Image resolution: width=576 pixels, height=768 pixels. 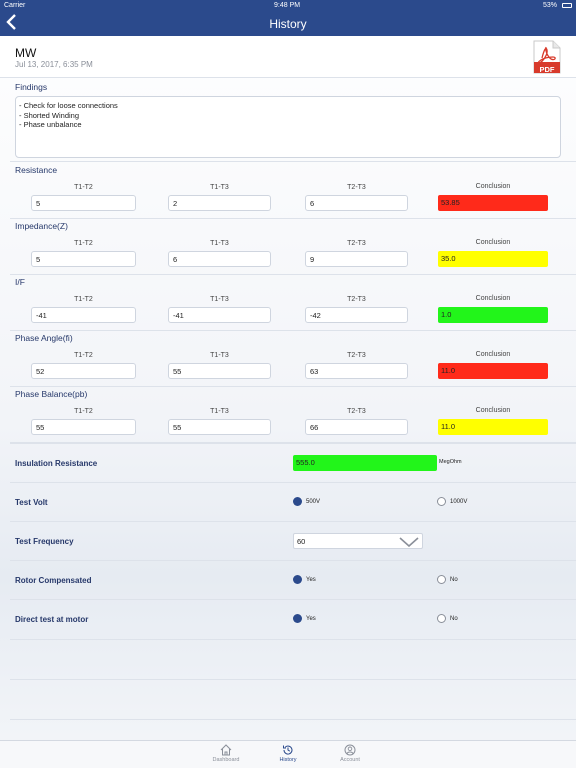 I want to click on direct-test-yes-label: Yes, so click(x=311, y=618).